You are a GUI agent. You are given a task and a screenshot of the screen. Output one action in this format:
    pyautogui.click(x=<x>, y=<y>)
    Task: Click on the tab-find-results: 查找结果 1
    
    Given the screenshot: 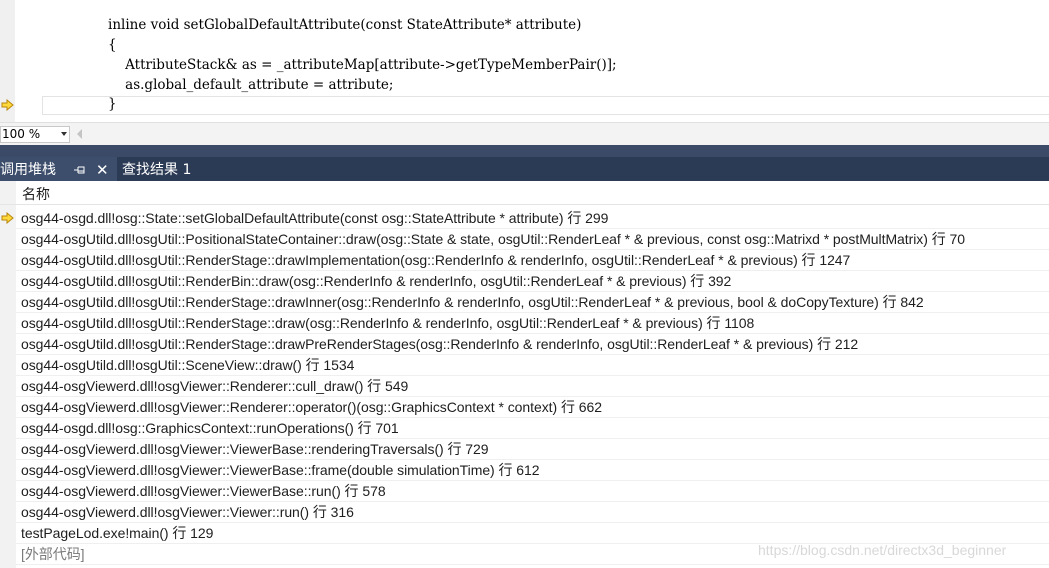 What is the action you would take?
    pyautogui.click(x=156, y=170)
    